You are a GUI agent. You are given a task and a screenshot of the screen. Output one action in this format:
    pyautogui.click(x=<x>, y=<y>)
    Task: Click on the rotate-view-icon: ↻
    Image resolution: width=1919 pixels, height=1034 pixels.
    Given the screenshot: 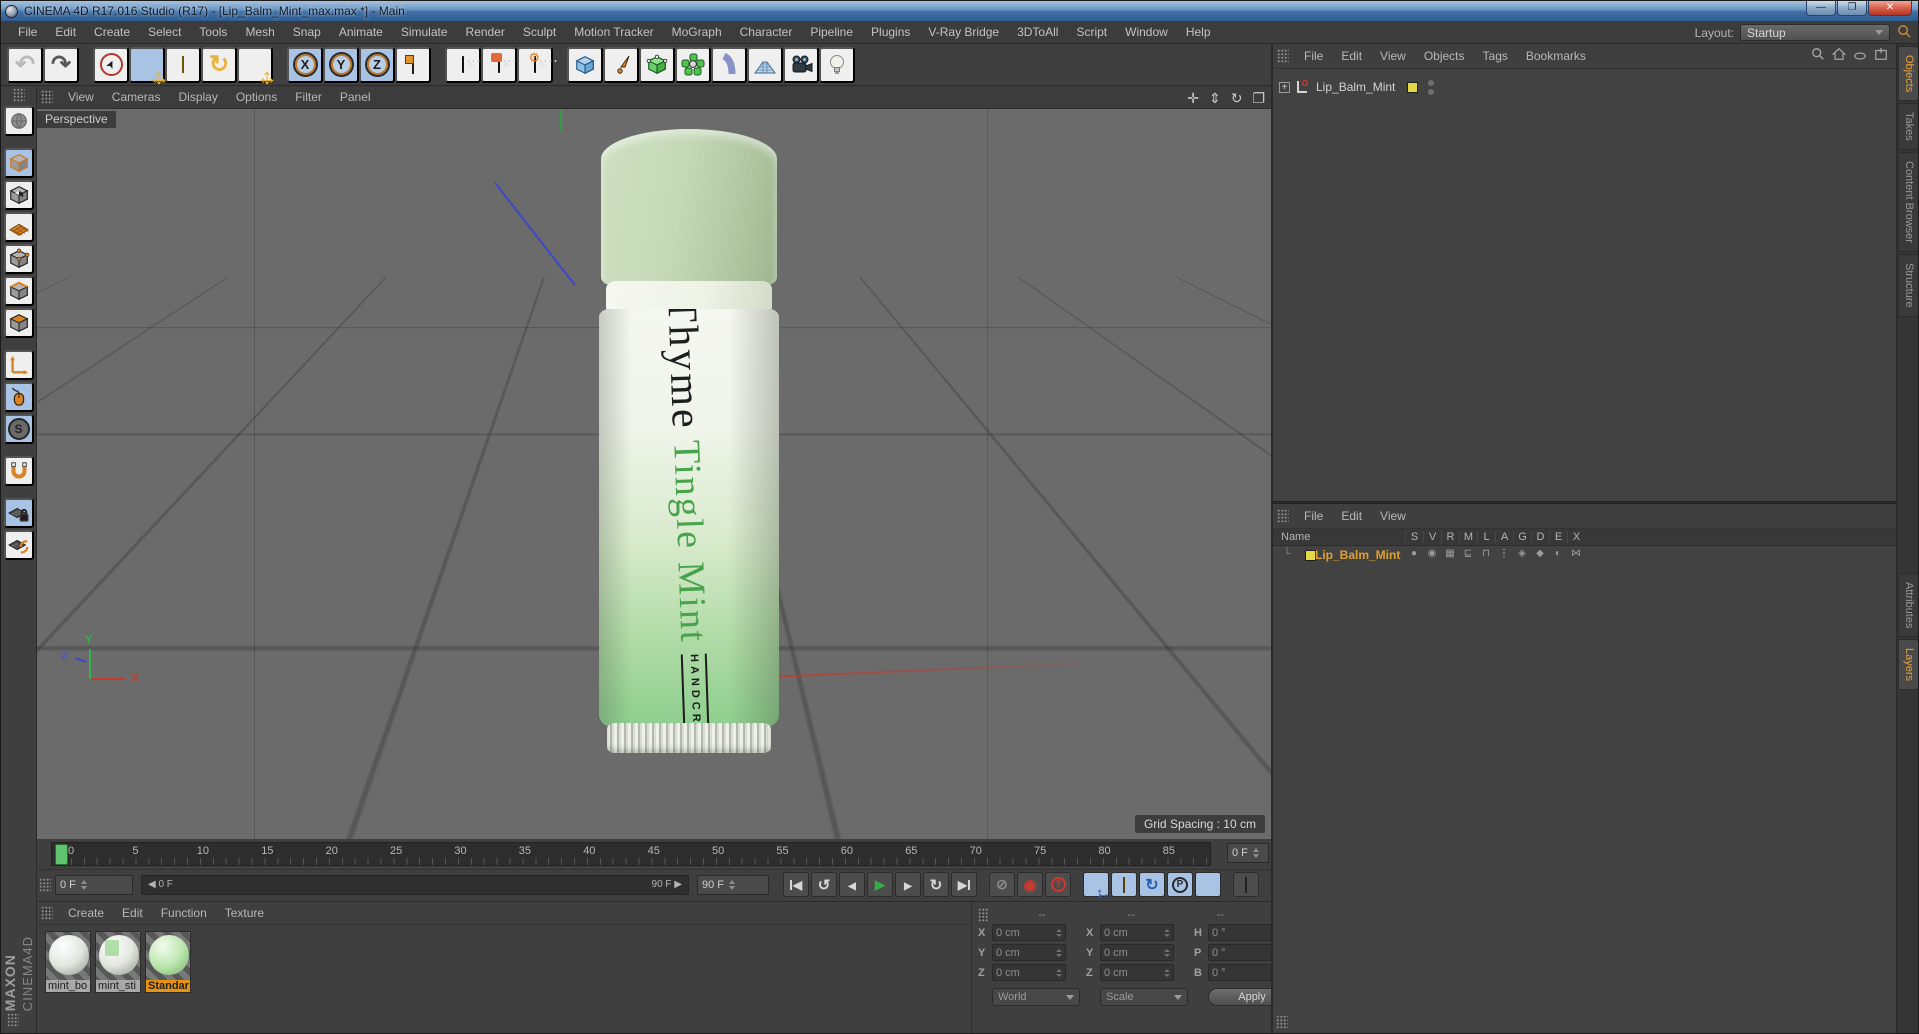 What is the action you would take?
    pyautogui.click(x=1237, y=98)
    